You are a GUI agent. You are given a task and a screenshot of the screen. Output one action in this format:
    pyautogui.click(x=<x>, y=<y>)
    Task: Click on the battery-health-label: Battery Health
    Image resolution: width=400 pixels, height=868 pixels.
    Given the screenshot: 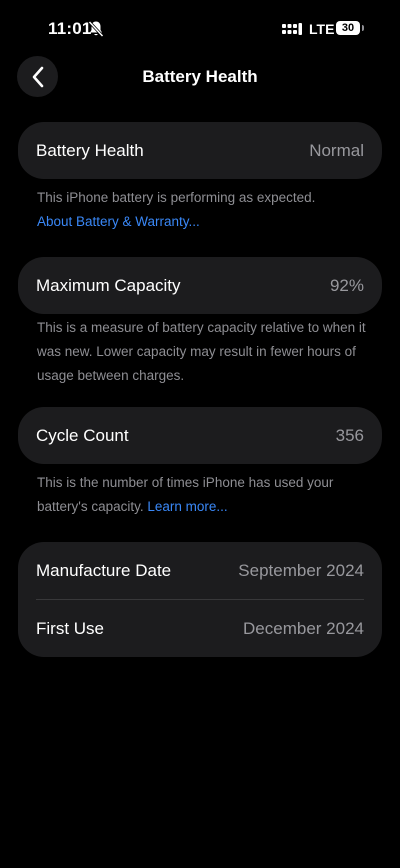 What is the action you would take?
    pyautogui.click(x=90, y=150)
    